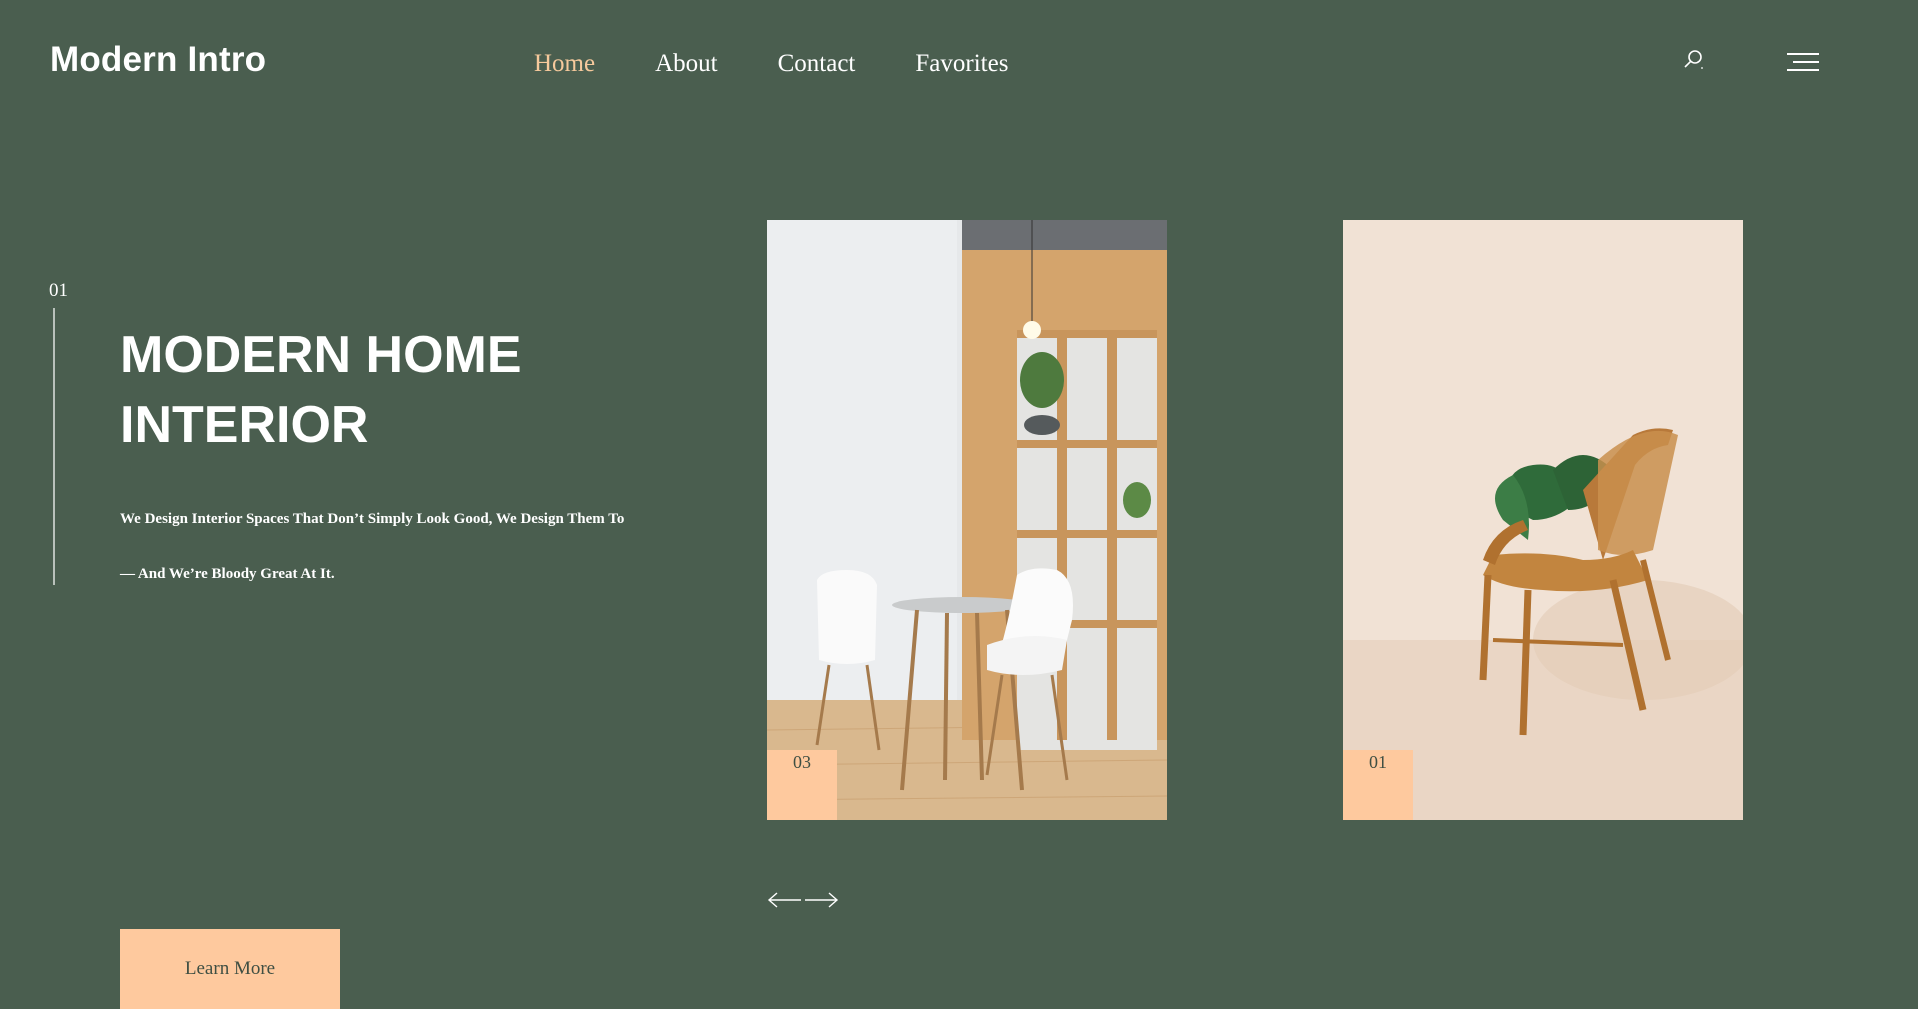 The width and height of the screenshot is (1918, 1009). Describe the element at coordinates (58, 290) in the screenshot. I see `slide-index: 01` at that location.